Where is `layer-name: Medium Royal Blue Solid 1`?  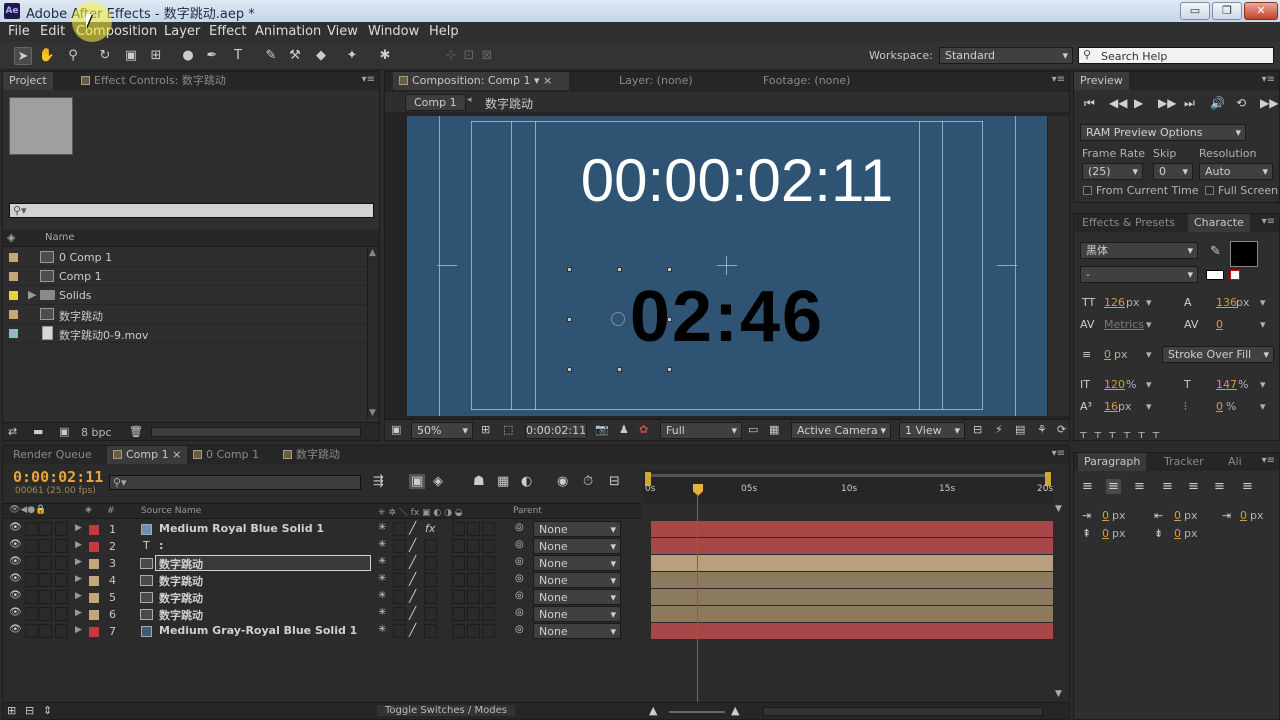 layer-name: Medium Royal Blue Solid 1 is located at coordinates (241, 528).